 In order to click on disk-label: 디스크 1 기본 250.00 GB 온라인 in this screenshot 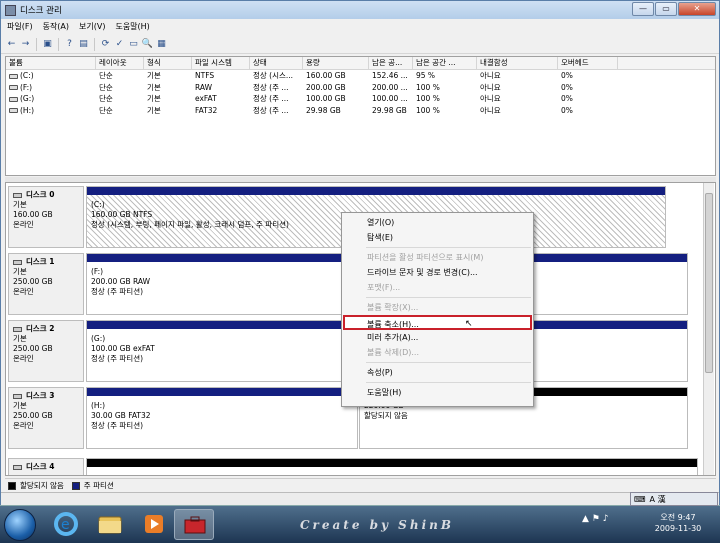, I will do `click(46, 284)`.